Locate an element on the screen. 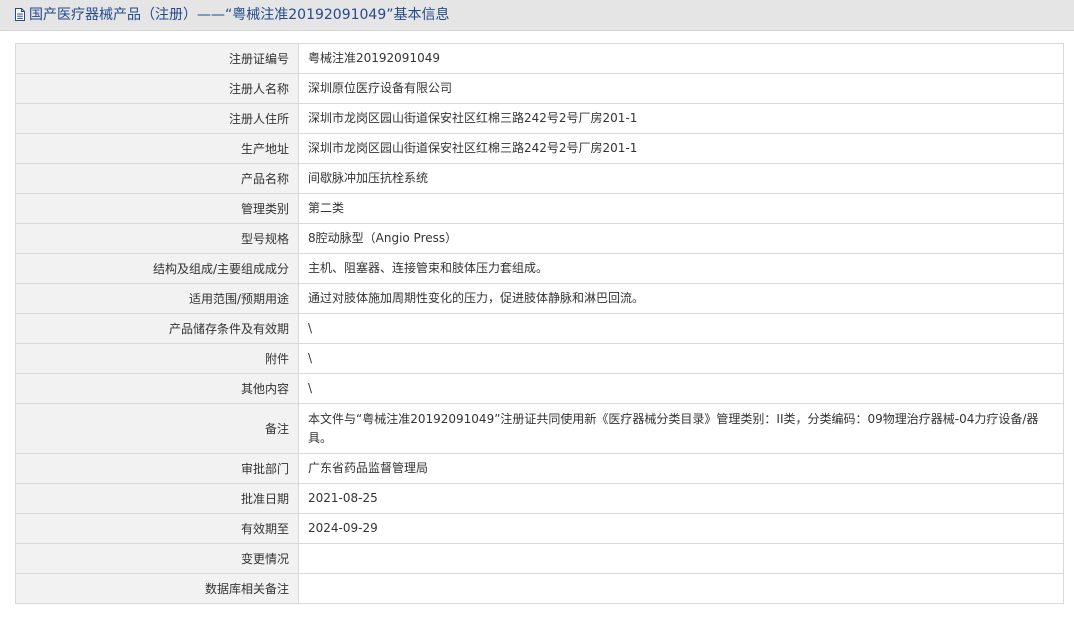  table-row: 注册人名称 深圳原位医疗设备有限公司 is located at coordinates (539, 88).